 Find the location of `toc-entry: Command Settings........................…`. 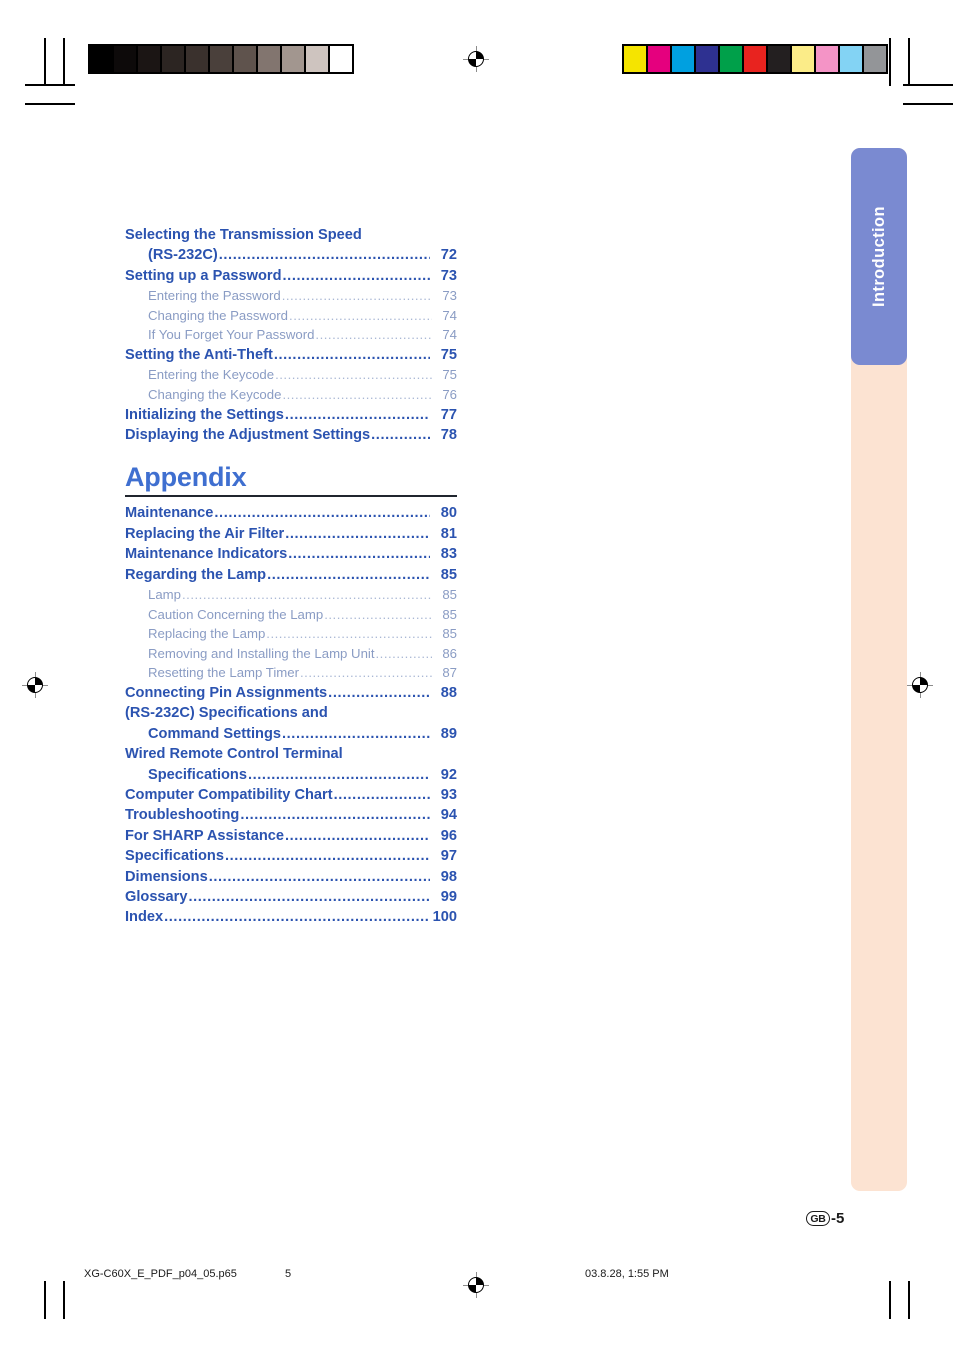

toc-entry: Command Settings........................… is located at coordinates (291, 734).